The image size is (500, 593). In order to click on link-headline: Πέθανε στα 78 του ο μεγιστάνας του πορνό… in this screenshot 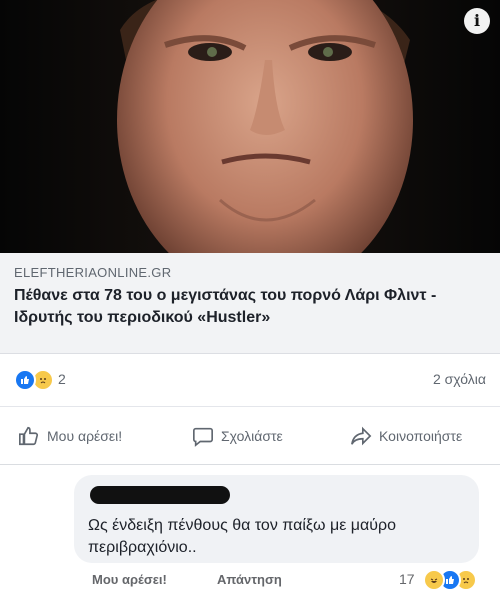, I will do `click(249, 307)`.